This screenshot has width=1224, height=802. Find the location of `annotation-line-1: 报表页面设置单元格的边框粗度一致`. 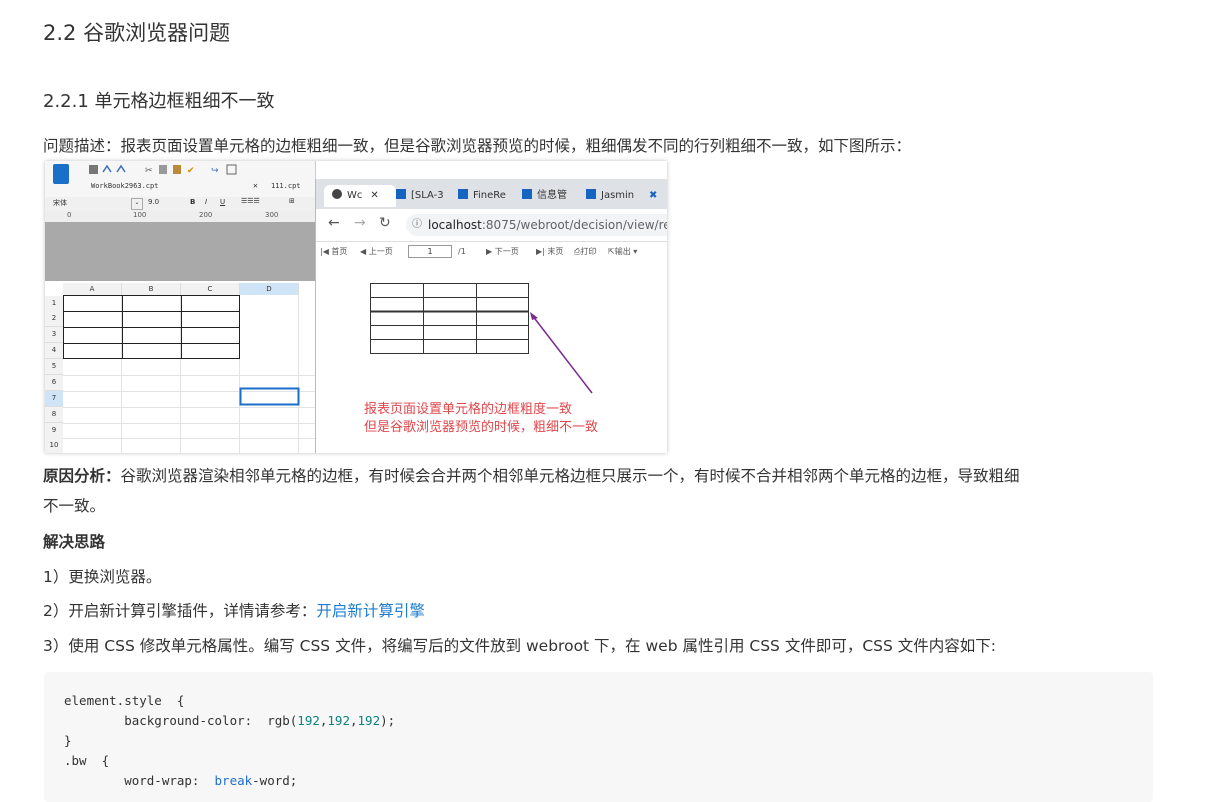

annotation-line-1: 报表页面设置单元格的边框粗度一致 is located at coordinates (468, 409).